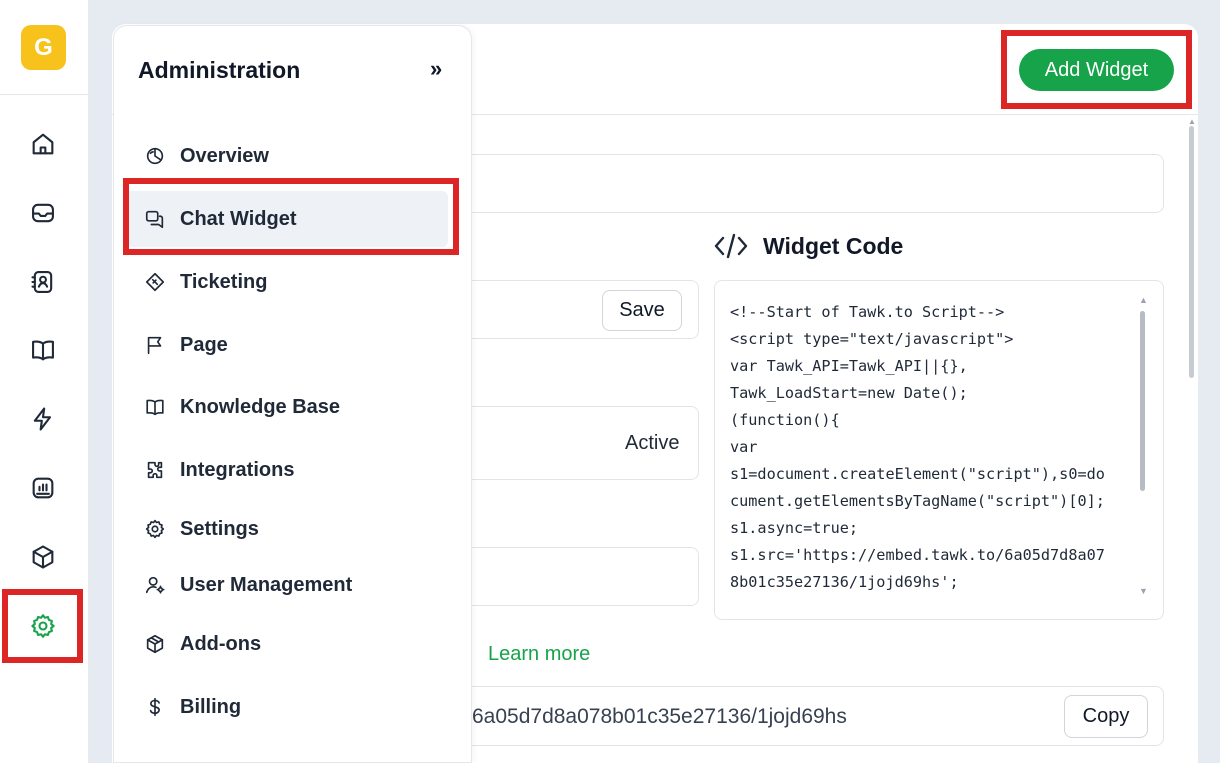  What do you see at coordinates (237, 469) in the screenshot?
I see `nav-label: Integrations` at bounding box center [237, 469].